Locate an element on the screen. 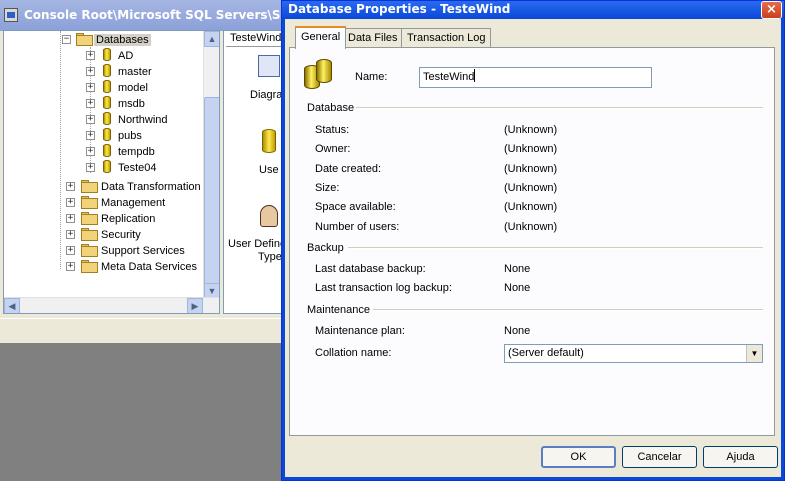 The image size is (785, 481). tab-transaction-log: Transaction Log is located at coordinates (446, 38).